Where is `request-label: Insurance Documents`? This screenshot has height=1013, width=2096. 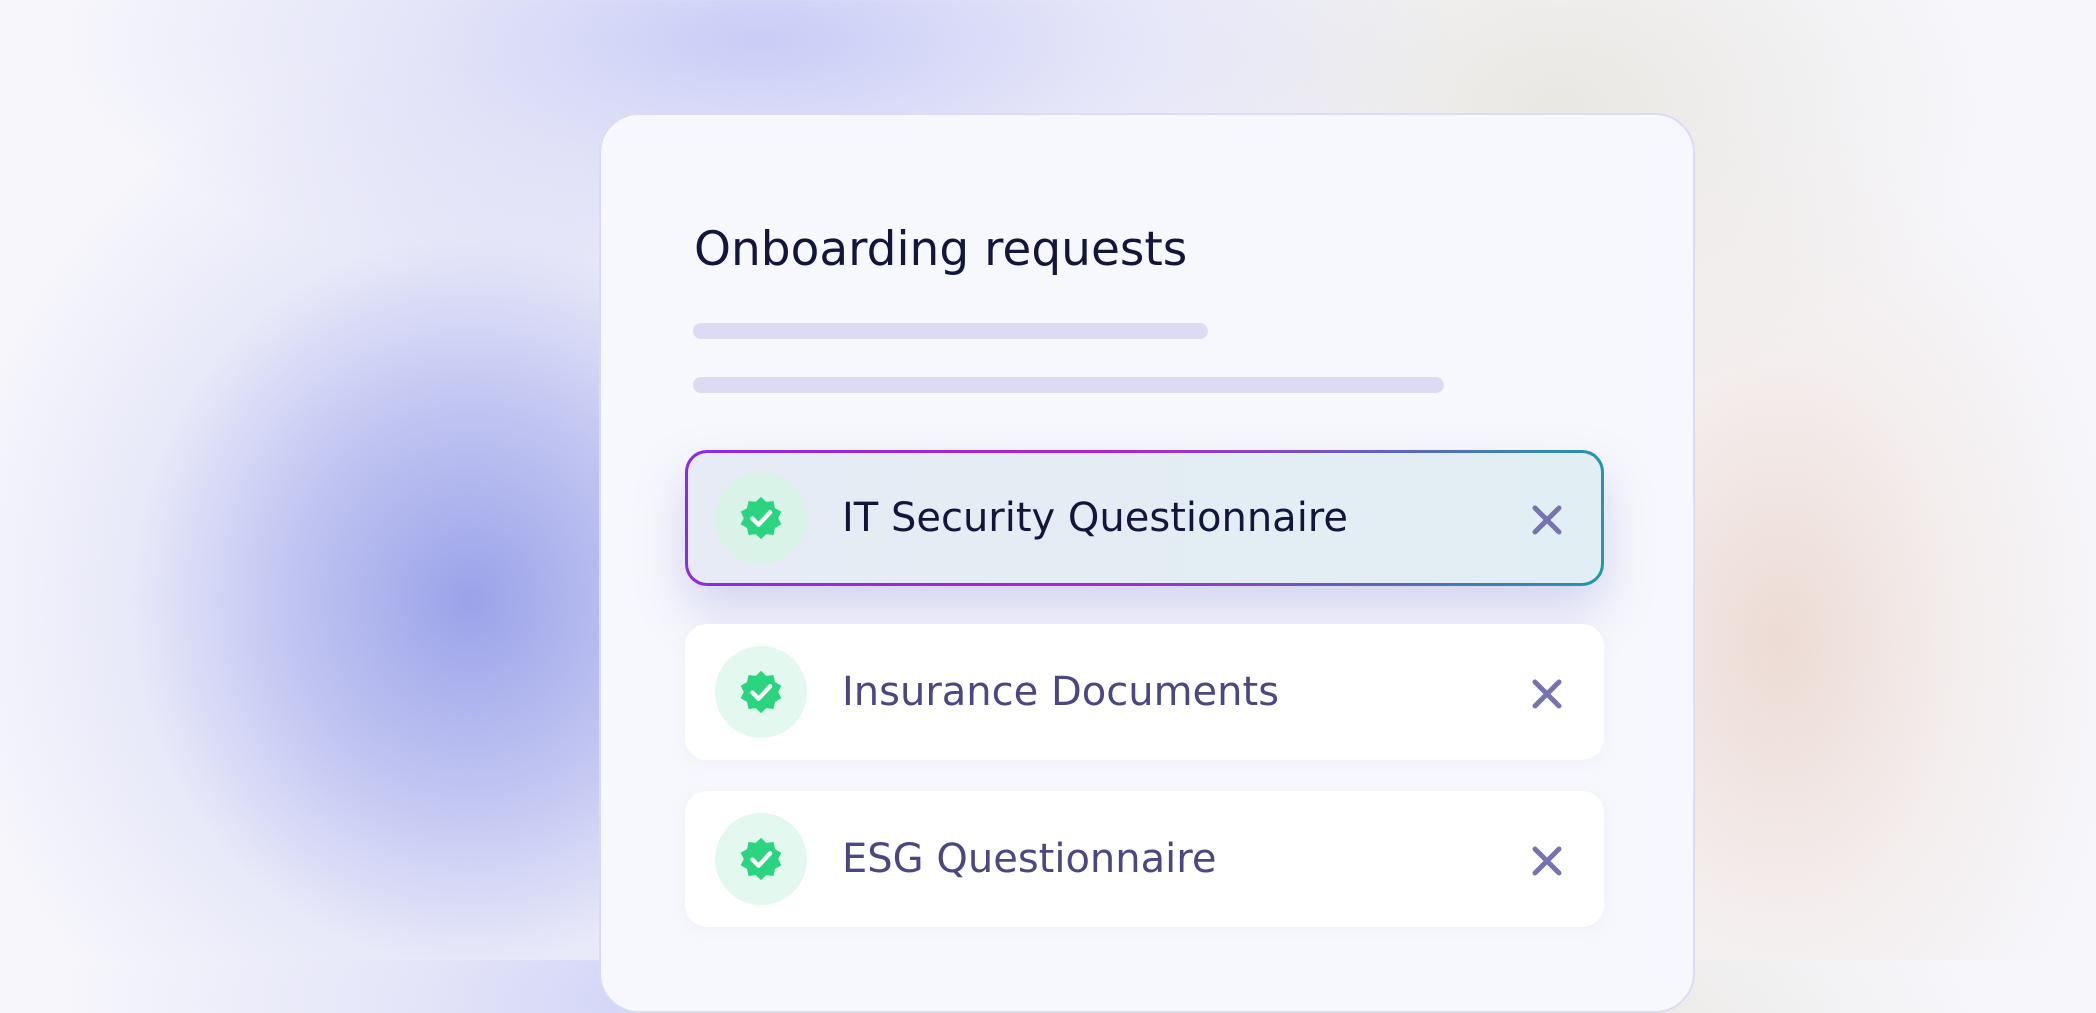
request-label: Insurance Documents is located at coordinates (1061, 692).